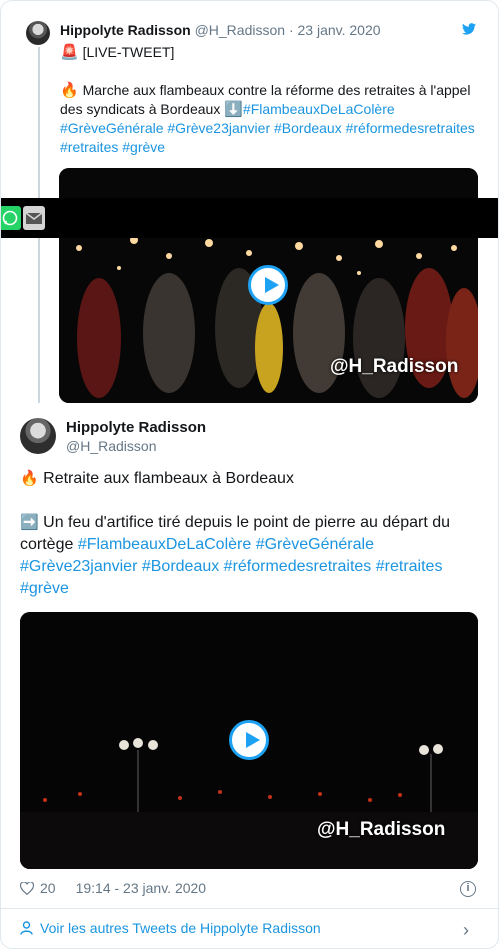  I want to click on down-arrow-icon: ⬇️, so click(233, 109).